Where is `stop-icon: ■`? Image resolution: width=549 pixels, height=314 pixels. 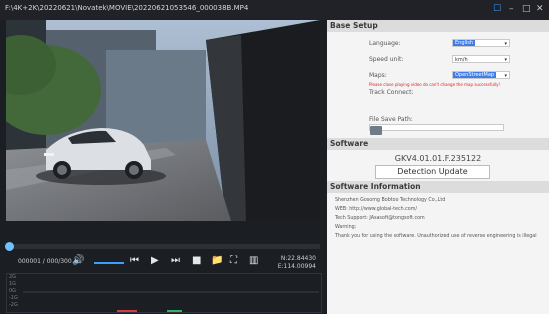 stop-icon: ■ is located at coordinates (196, 261).